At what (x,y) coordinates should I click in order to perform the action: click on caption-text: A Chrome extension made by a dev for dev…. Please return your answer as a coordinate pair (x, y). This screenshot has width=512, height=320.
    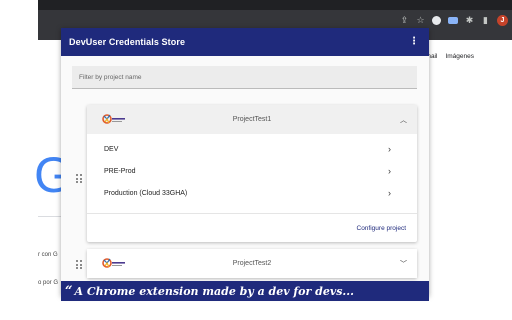
    Looking at the image, I should click on (214, 291).